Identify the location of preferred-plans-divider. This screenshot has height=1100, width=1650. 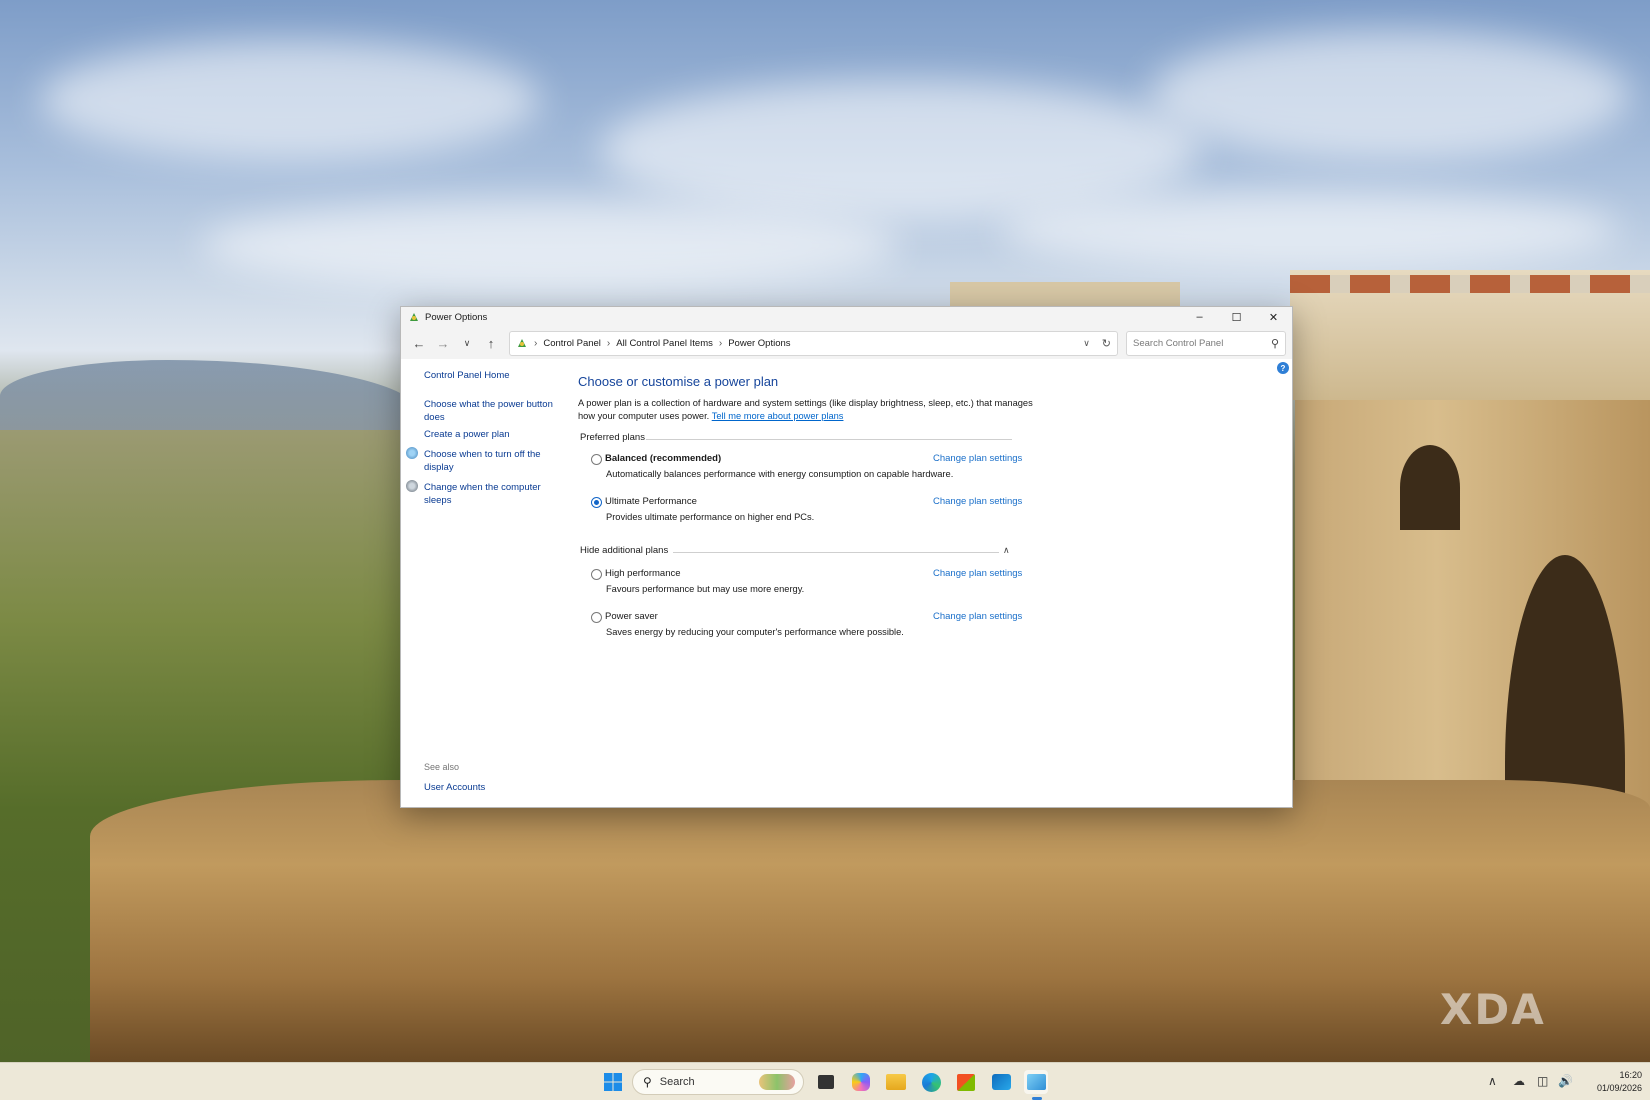
(829, 439).